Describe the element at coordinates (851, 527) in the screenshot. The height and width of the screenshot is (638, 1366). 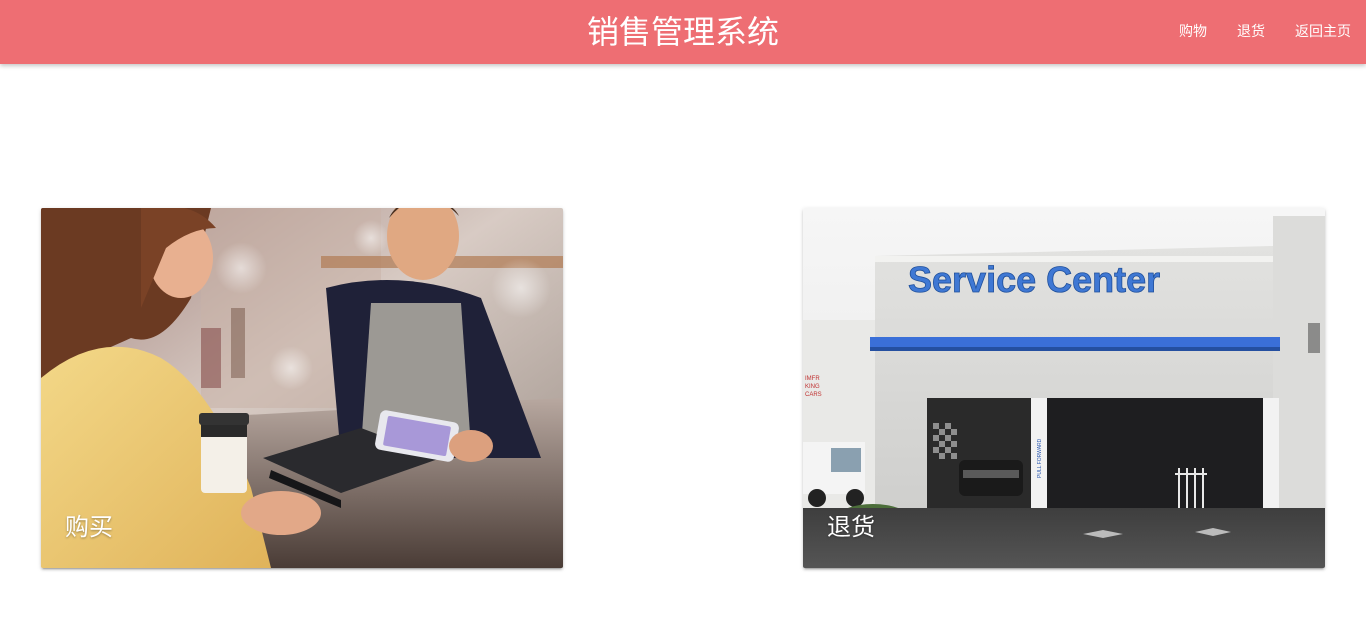
I see `return-card-title: 退货` at that location.